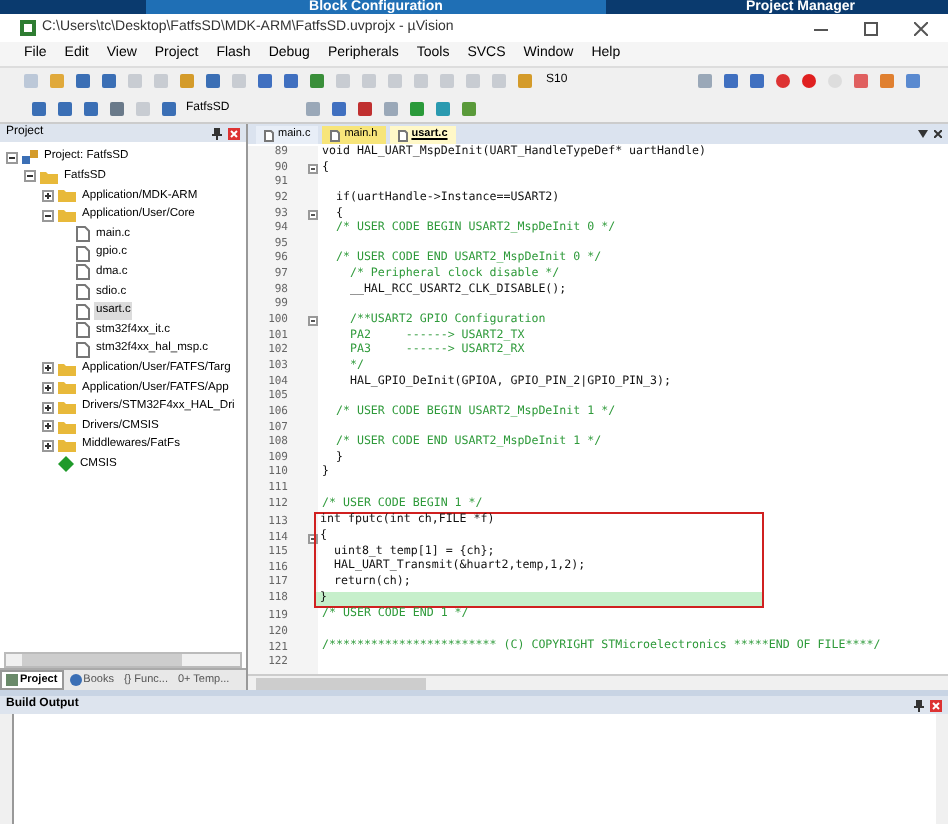 Image resolution: width=948 pixels, height=824 pixels. I want to click on maximize-icon, so click(871, 28).